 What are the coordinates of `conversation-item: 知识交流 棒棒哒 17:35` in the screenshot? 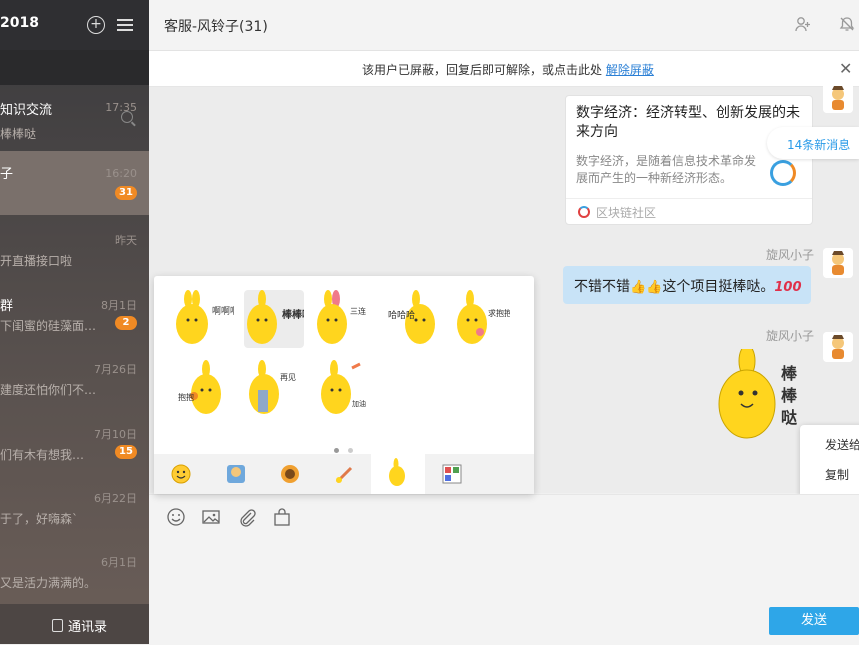 It's located at (74, 122).